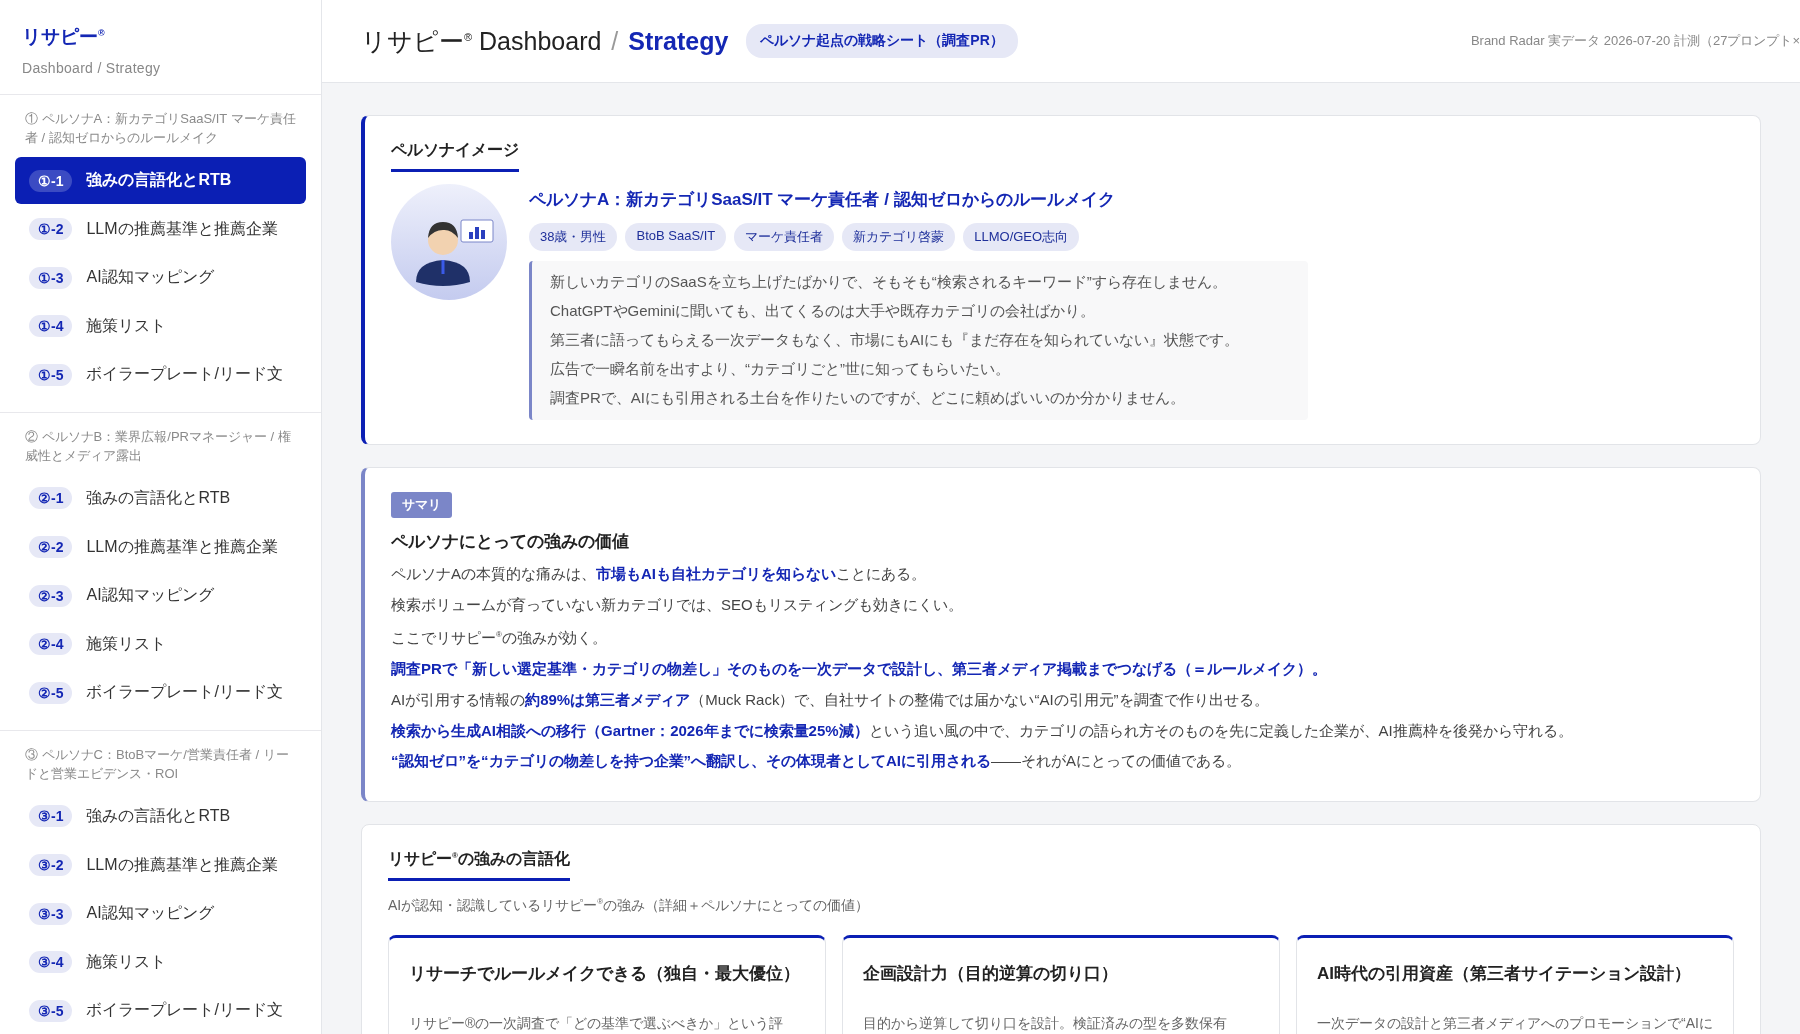  Describe the element at coordinates (158, 446) in the screenshot. I see `group-title: ② ペルソナB：業界広報/PRマネージャー / 権威性とメディア露出` at that location.